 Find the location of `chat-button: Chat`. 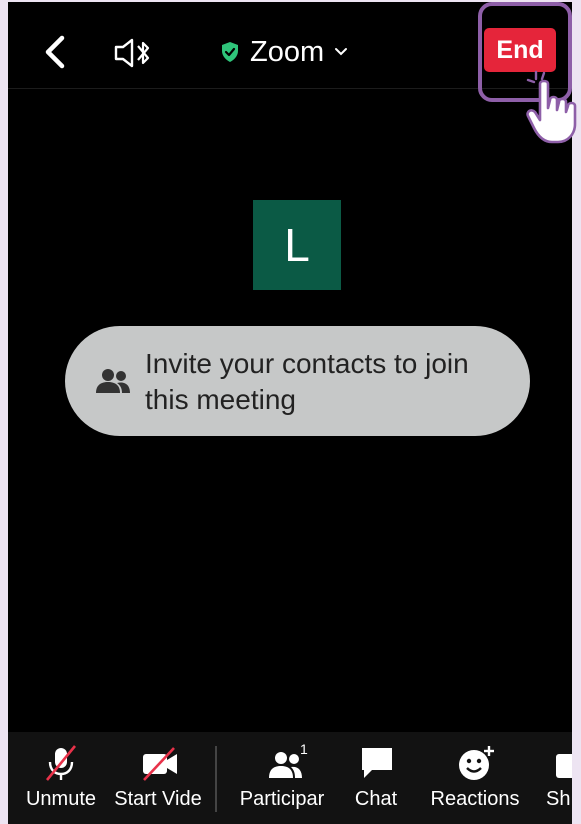

chat-button: Chat is located at coordinates (376, 778).